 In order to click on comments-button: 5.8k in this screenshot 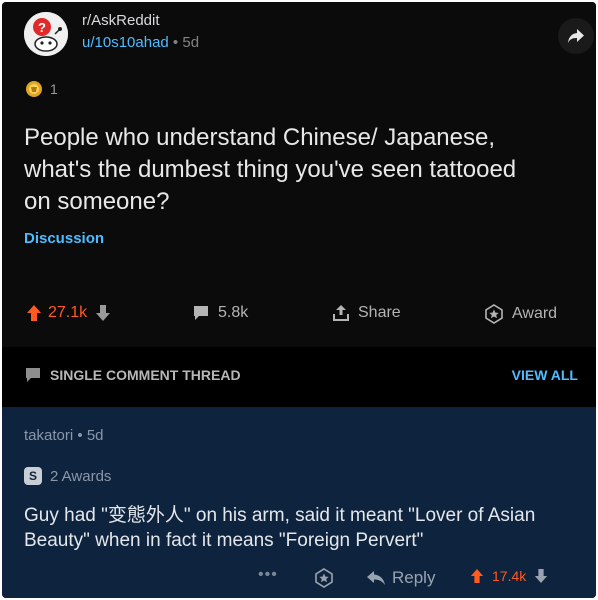, I will do `click(220, 313)`.